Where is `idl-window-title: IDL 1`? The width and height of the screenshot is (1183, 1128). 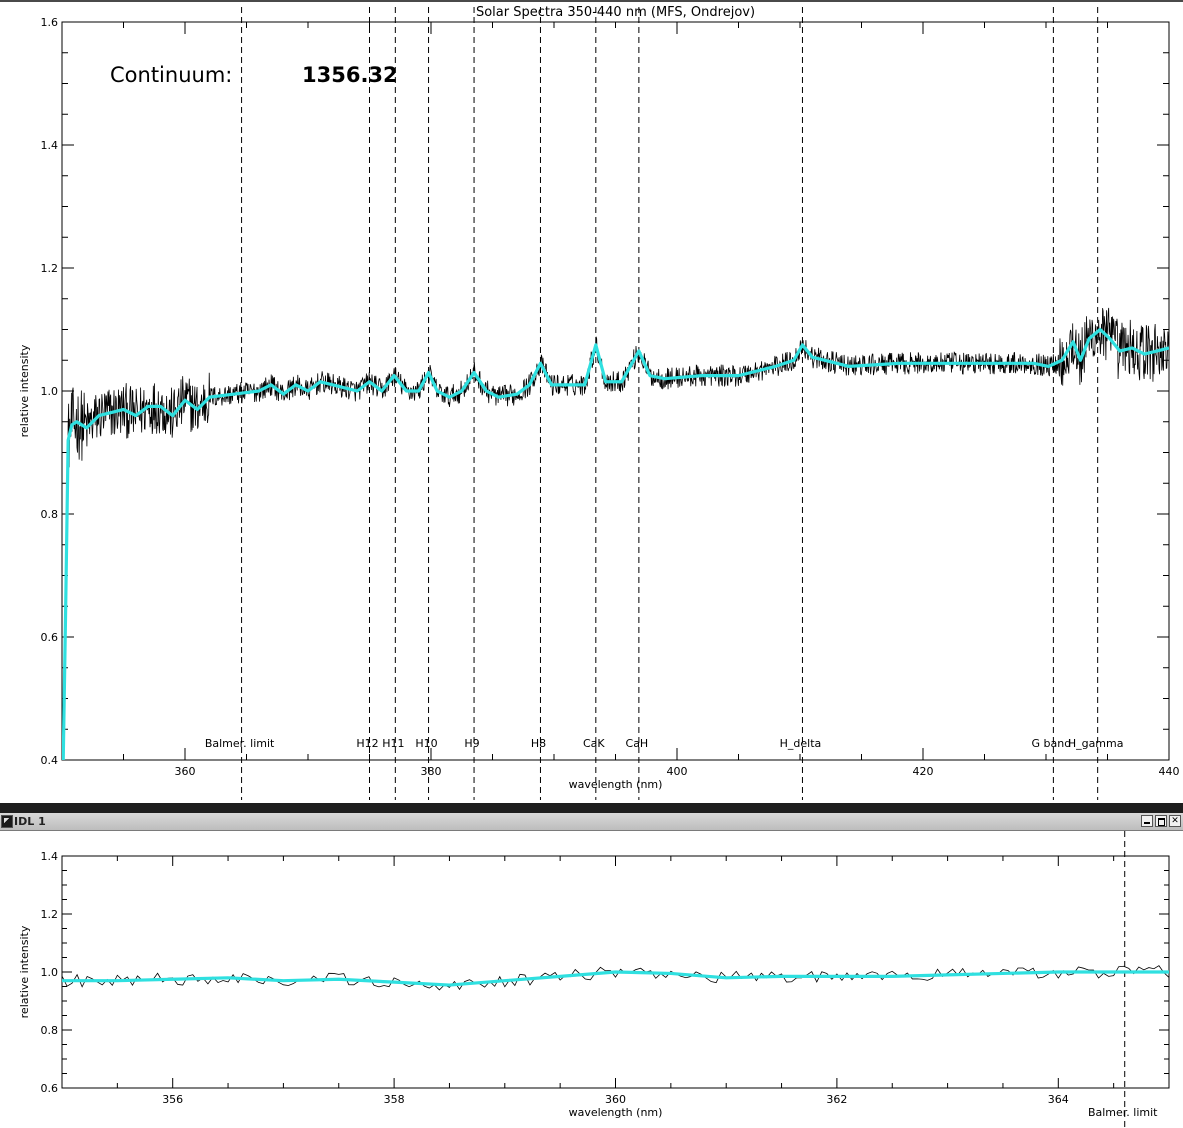
idl-window-title: IDL 1 is located at coordinates (30, 821).